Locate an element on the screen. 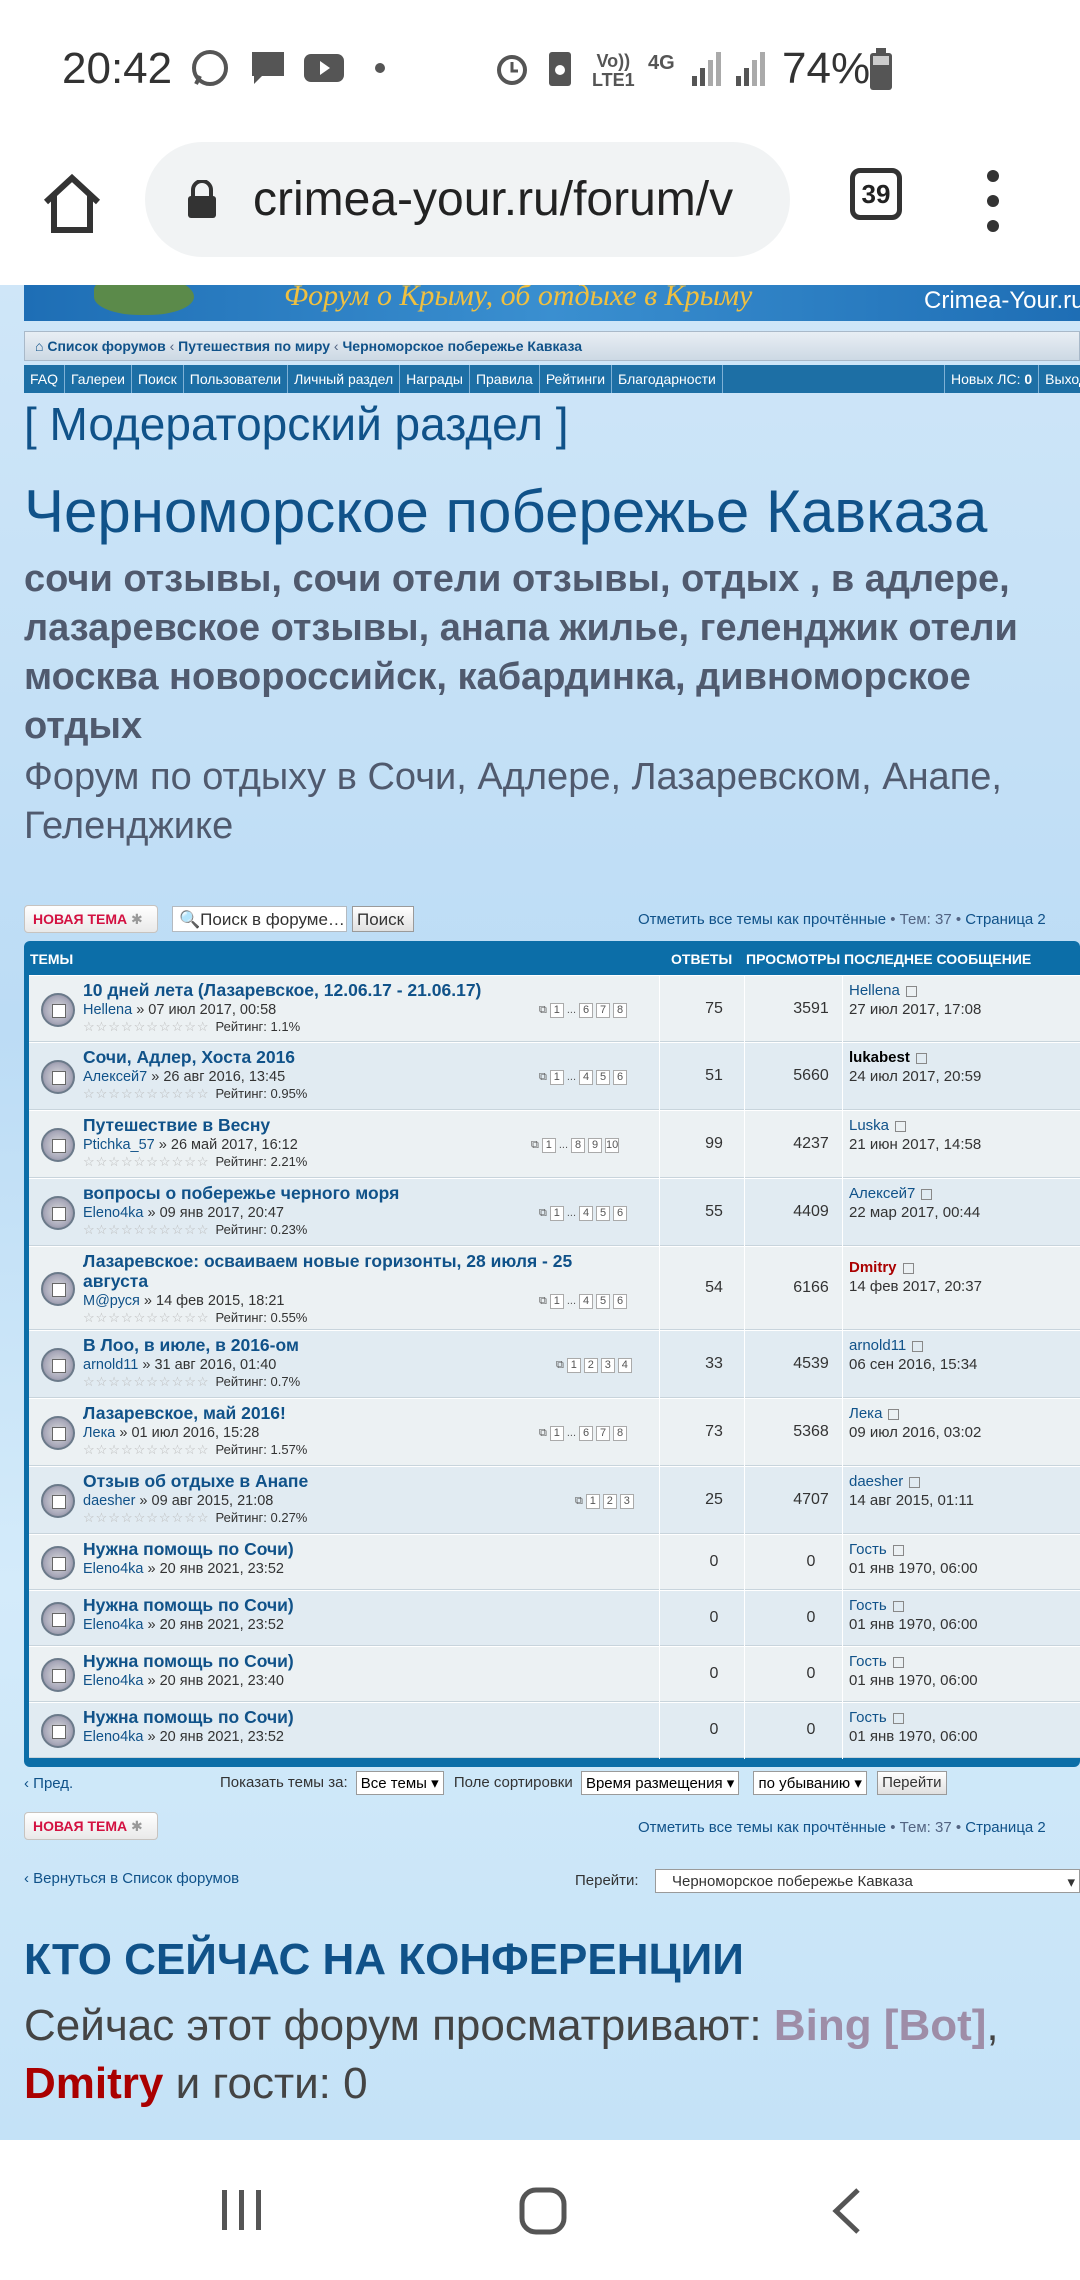  last-post-author: Hellena is located at coordinates (883, 990).